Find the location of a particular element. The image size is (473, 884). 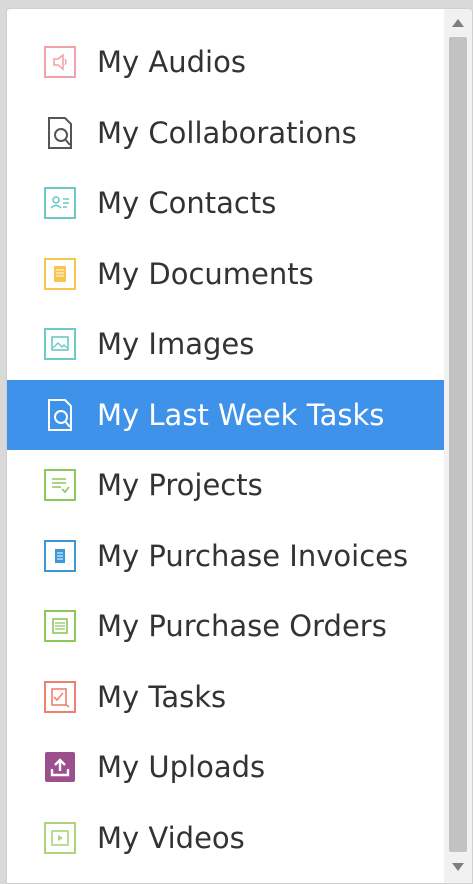

menu-item-label: My Audios is located at coordinates (171, 62).